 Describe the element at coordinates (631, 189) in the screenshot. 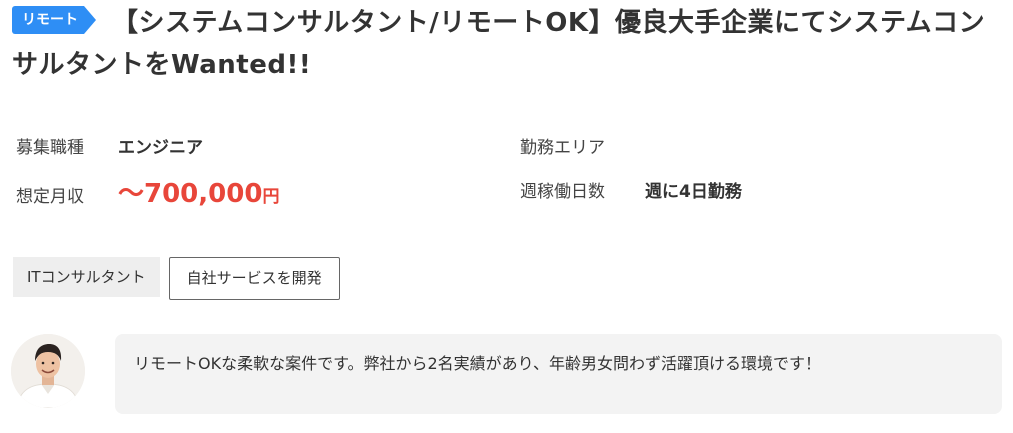

I see `work-days-row: 週稼働日数 週に4日勤務` at that location.